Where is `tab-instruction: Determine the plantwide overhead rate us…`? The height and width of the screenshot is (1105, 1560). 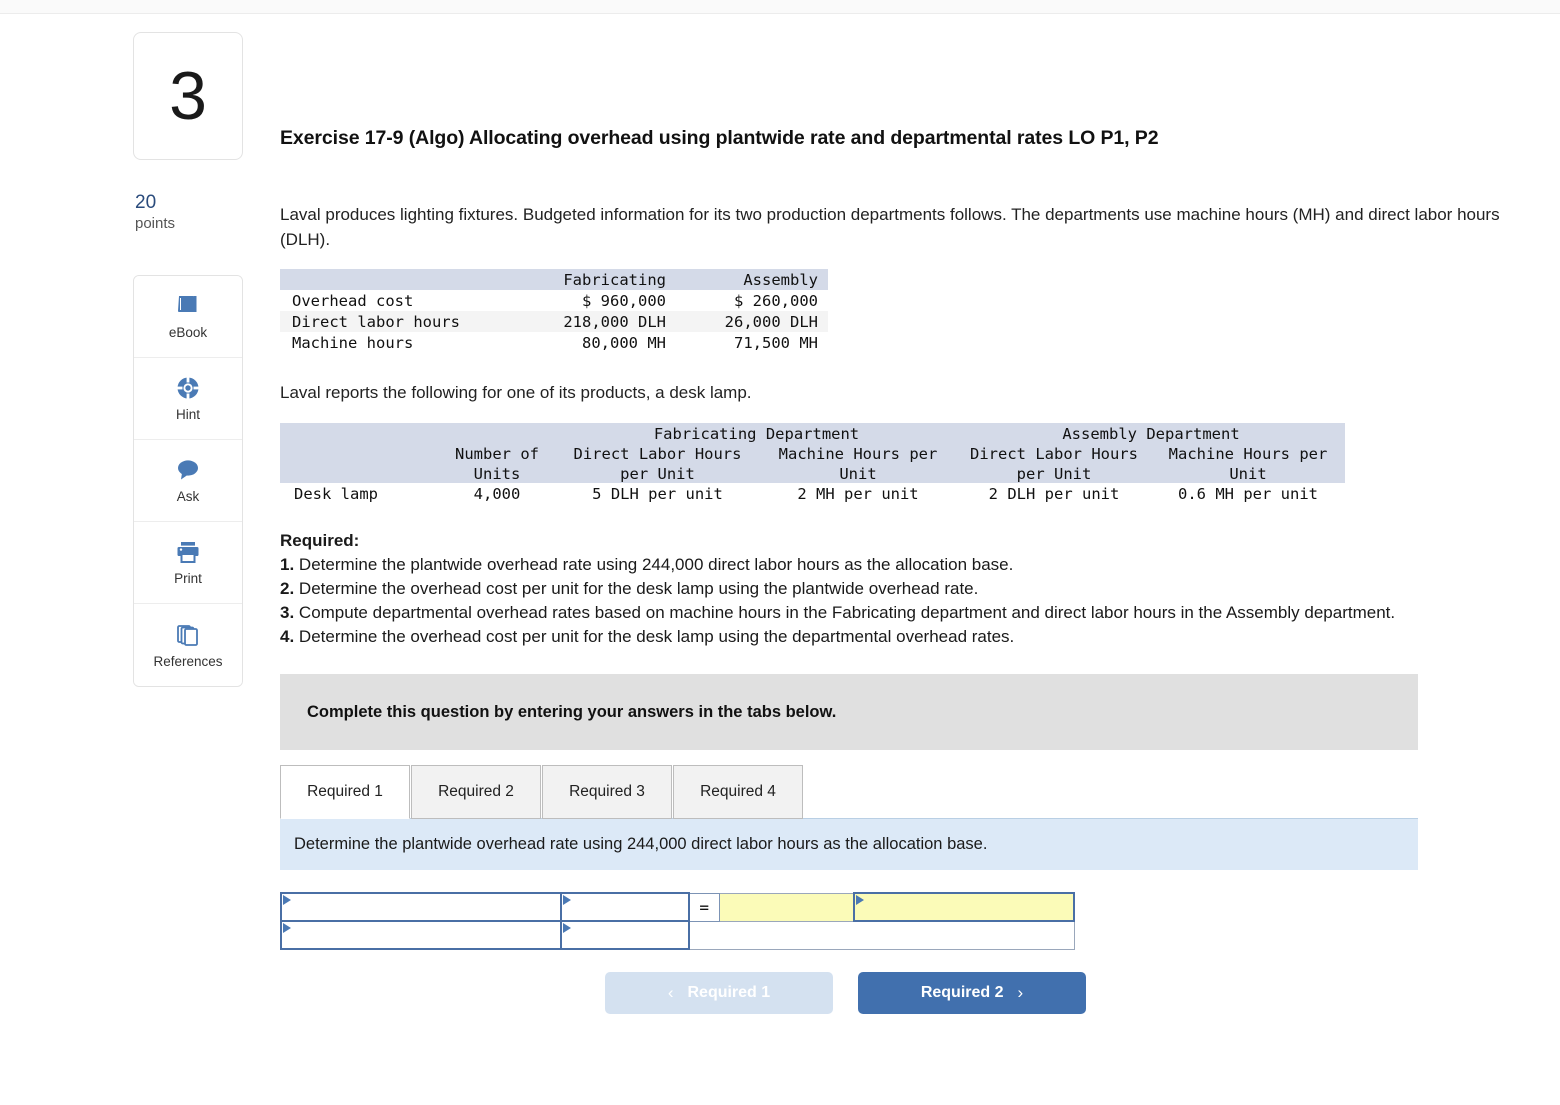 tab-instruction: Determine the plantwide overhead rate us… is located at coordinates (849, 844).